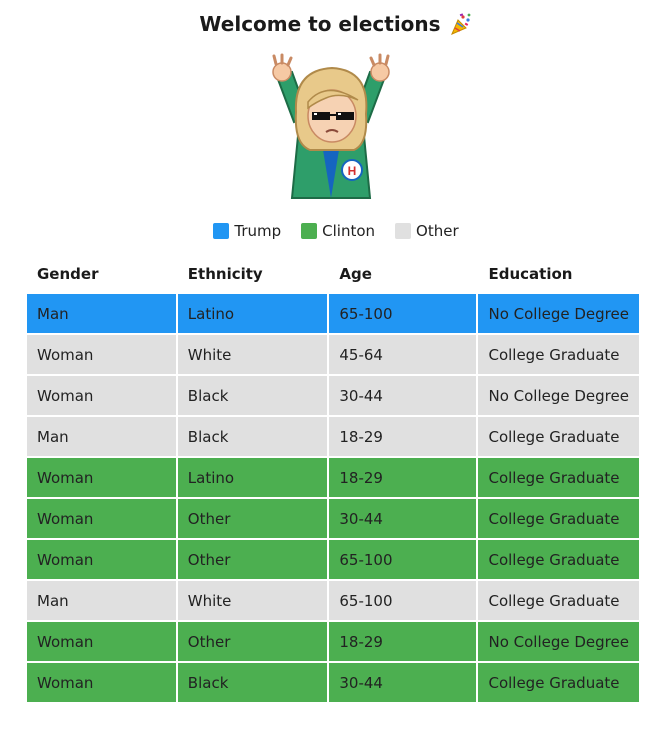 The image size is (672, 740). I want to click on legend-label-clinton: Clinton, so click(349, 231).